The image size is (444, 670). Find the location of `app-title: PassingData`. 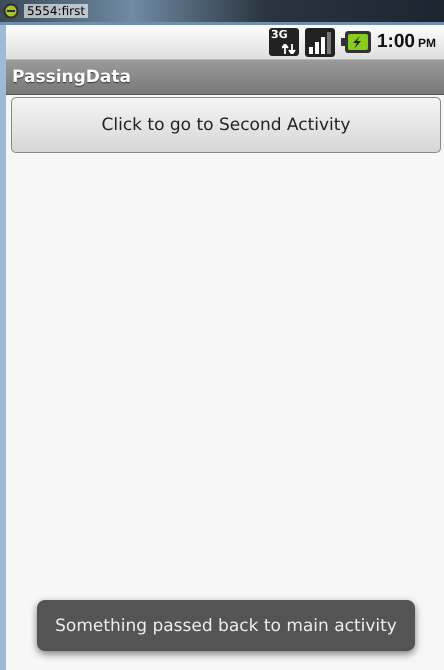

app-title: PassingData is located at coordinates (71, 77).